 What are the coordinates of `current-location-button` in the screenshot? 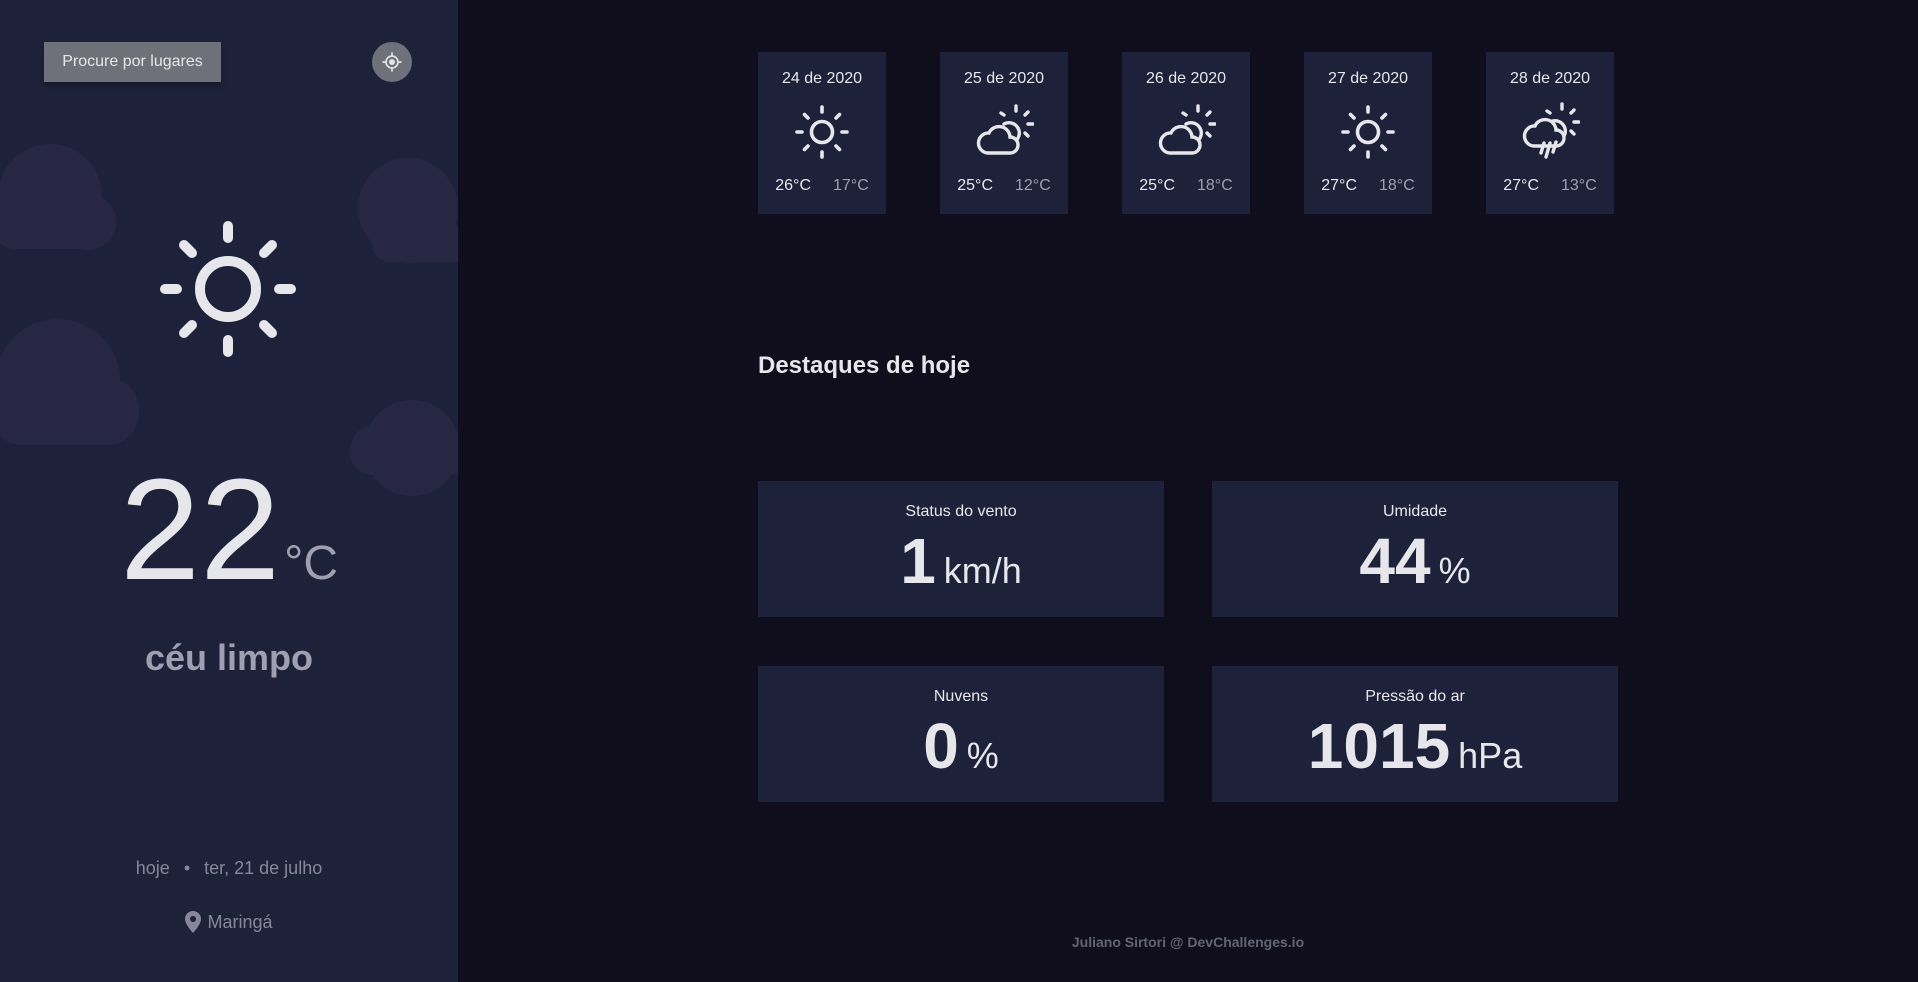 It's located at (392, 62).